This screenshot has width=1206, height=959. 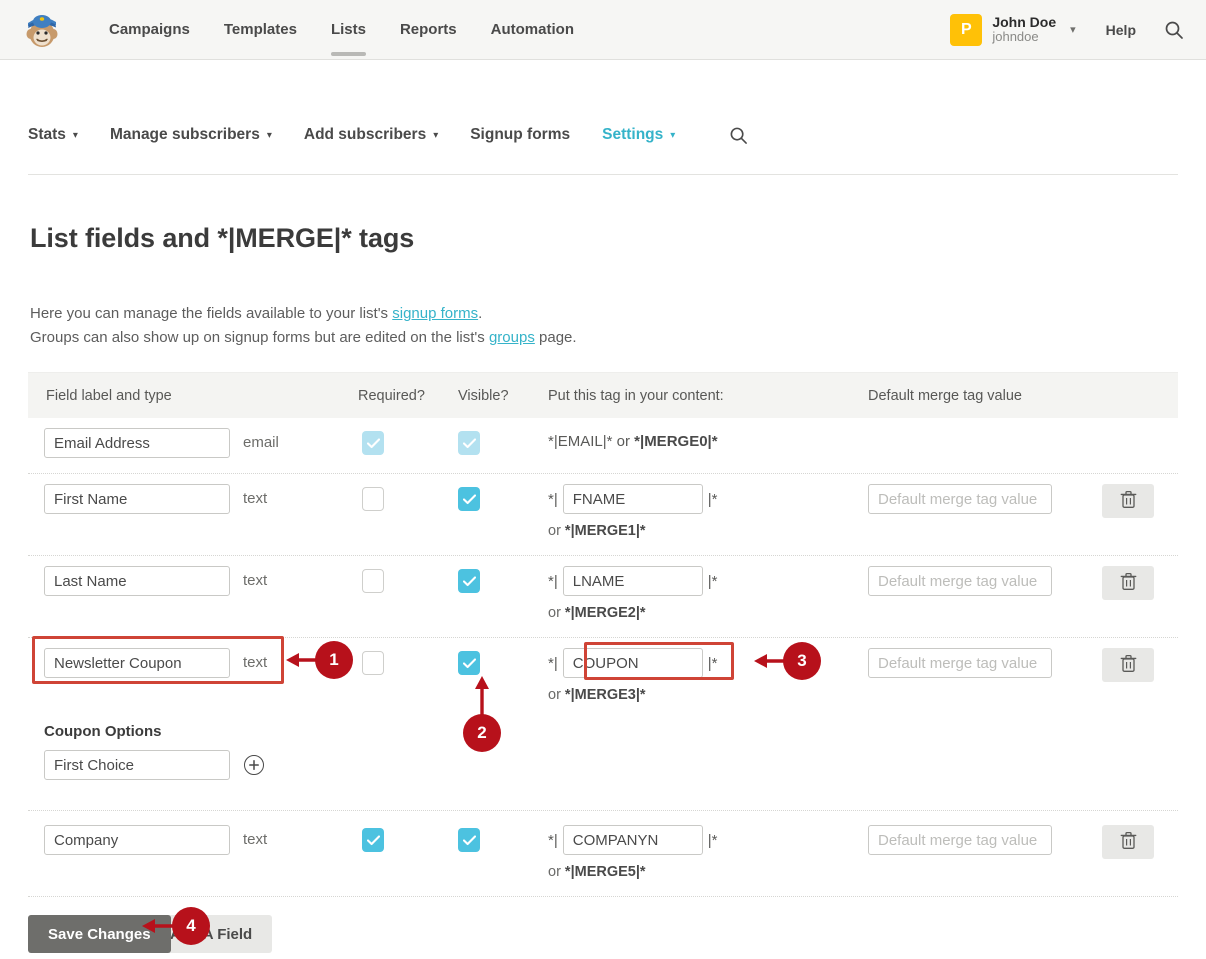 What do you see at coordinates (103, 731) in the screenshot?
I see `coupon-options-title: Coupon Options` at bounding box center [103, 731].